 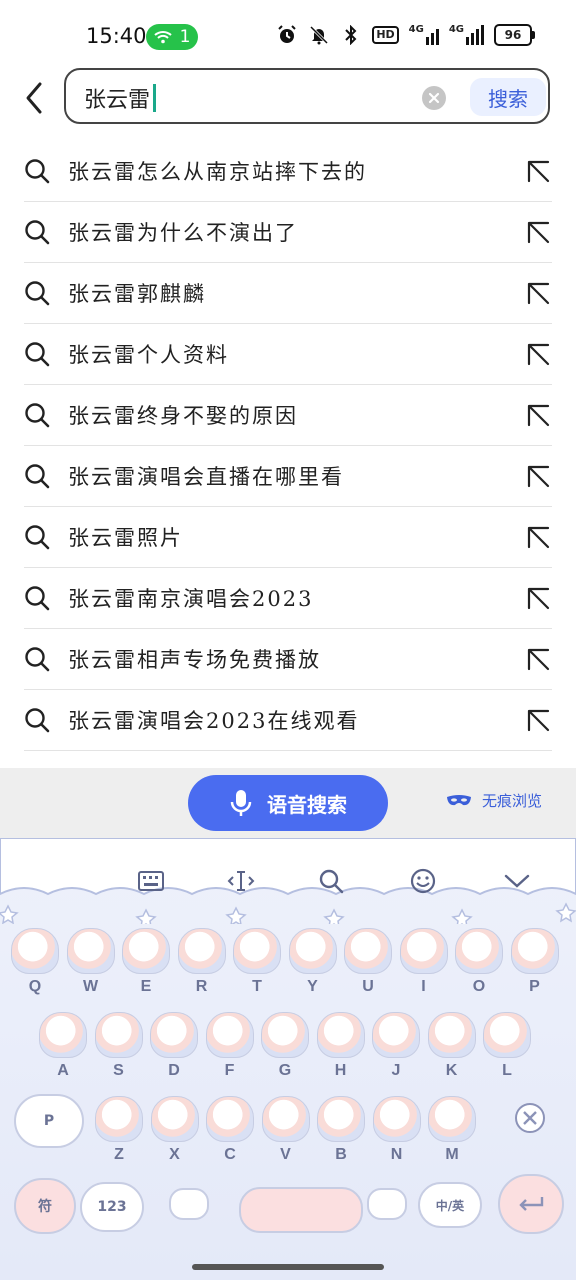 What do you see at coordinates (285, 1070) in the screenshot?
I see `key-letter: G` at bounding box center [285, 1070].